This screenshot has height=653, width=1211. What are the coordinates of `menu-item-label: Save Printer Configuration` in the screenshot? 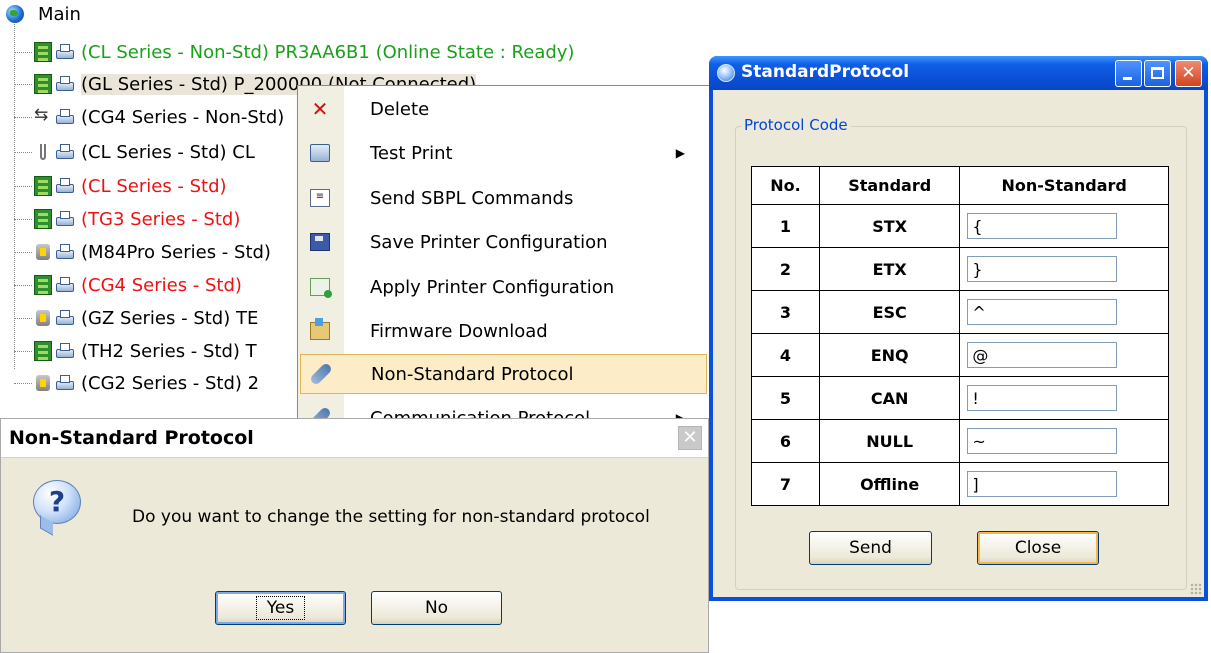 It's located at (489, 242).